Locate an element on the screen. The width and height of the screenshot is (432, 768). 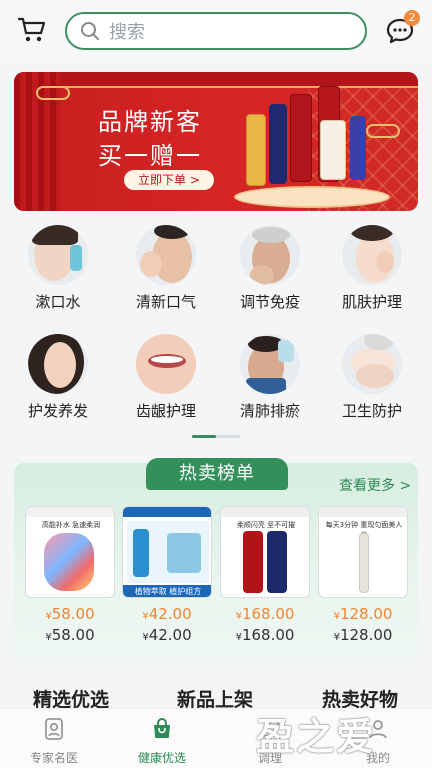
category-immunity: 调节免疫 is located at coordinates (270, 280).